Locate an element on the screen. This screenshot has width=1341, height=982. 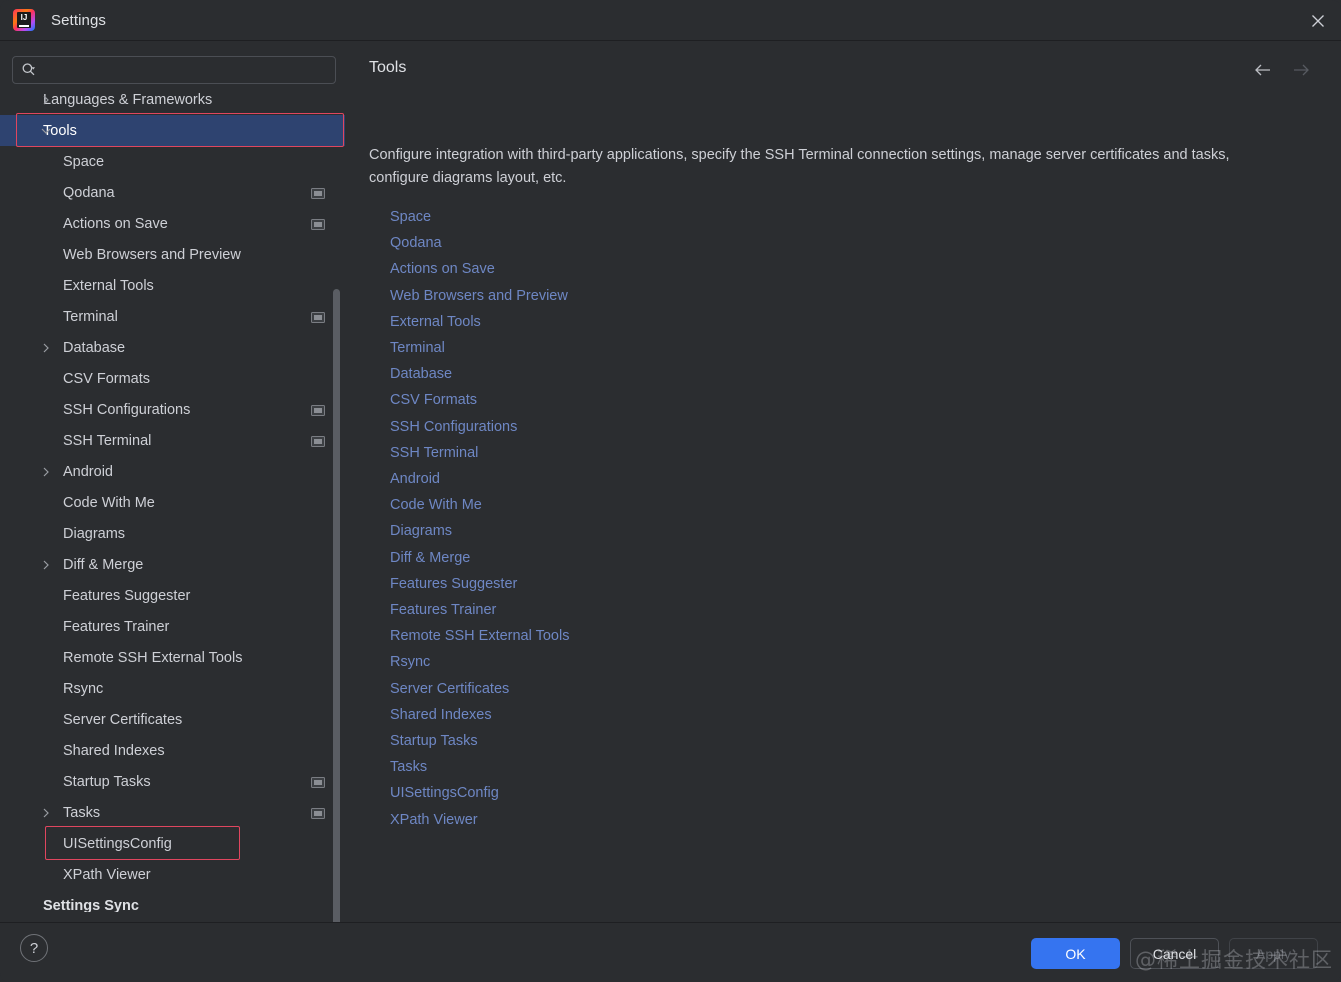
sidebar-item-startup-tasks: Startup Tasks is located at coordinates (172, 781).